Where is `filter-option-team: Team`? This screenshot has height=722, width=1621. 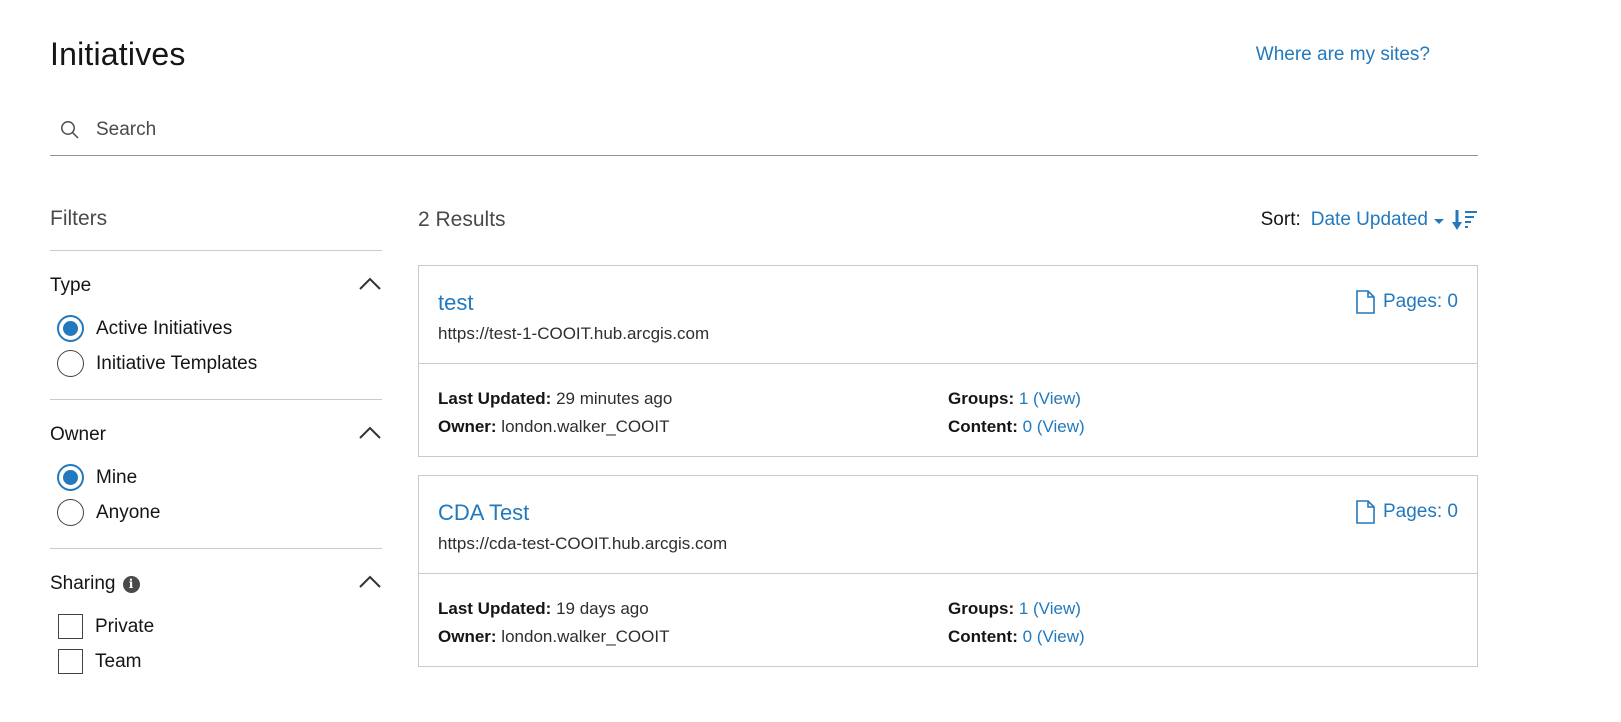
filter-option-team: Team is located at coordinates (216, 661).